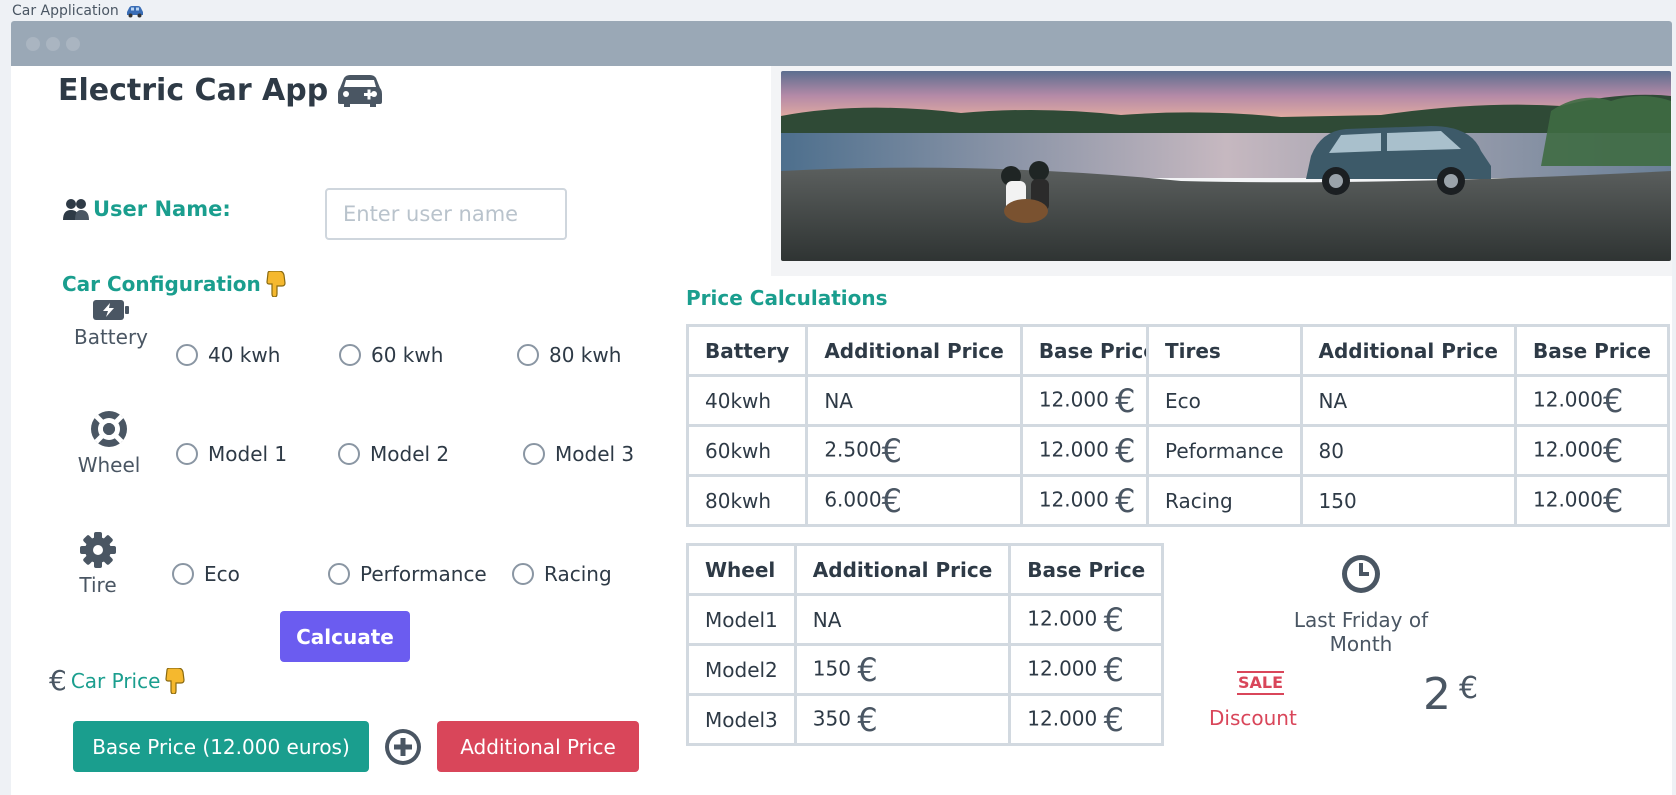  Describe the element at coordinates (1261, 683) in the screenshot. I see `sale-badge: SALE` at that location.